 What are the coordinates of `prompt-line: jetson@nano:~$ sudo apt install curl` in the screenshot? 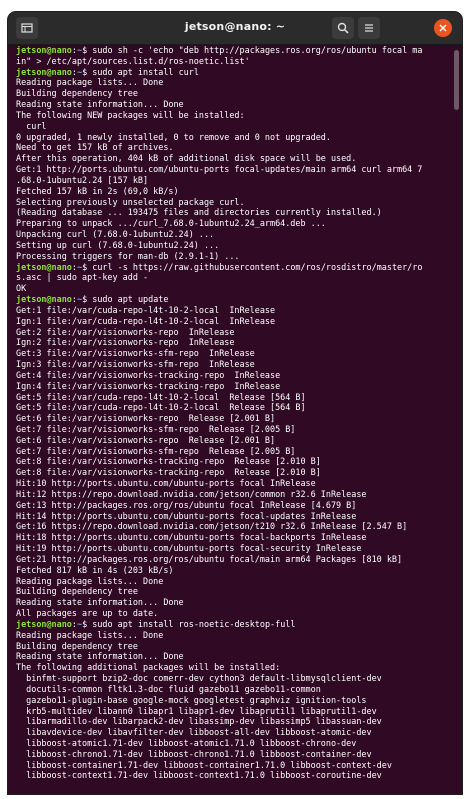 It's located at (107, 71).